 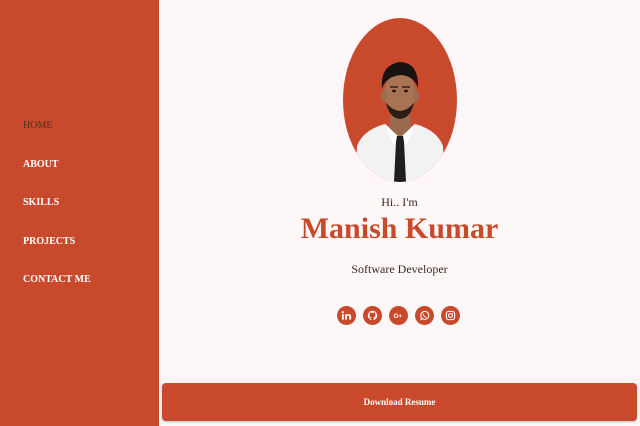 I want to click on instagram-link, so click(x=450, y=315).